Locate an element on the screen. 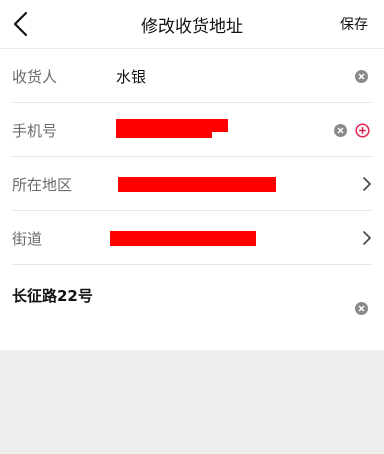  recipient-label: 收货人 is located at coordinates (35, 77).